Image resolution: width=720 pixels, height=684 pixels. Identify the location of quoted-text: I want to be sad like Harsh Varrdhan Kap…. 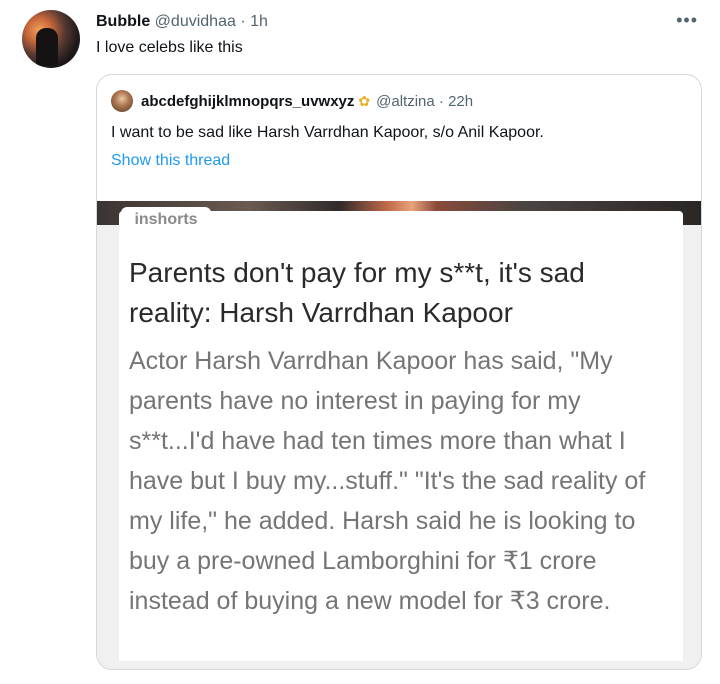
(327, 132).